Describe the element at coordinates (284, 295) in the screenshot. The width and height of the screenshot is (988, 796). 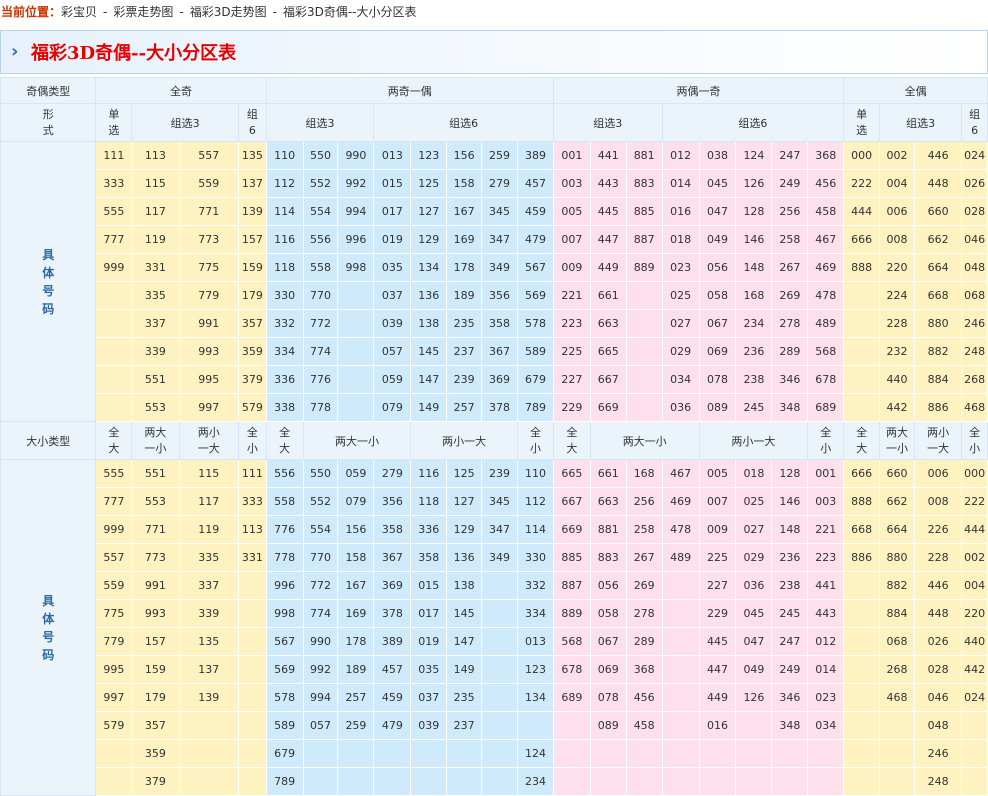
I see `number-cell: 330` at that location.